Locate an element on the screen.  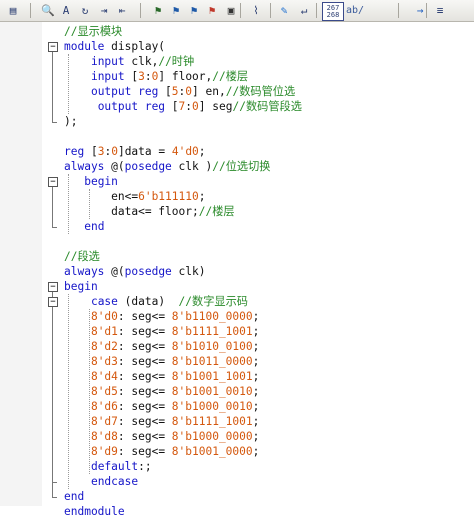
code-line: input [3:0] floor,//楼层 is located at coordinates (156, 76).